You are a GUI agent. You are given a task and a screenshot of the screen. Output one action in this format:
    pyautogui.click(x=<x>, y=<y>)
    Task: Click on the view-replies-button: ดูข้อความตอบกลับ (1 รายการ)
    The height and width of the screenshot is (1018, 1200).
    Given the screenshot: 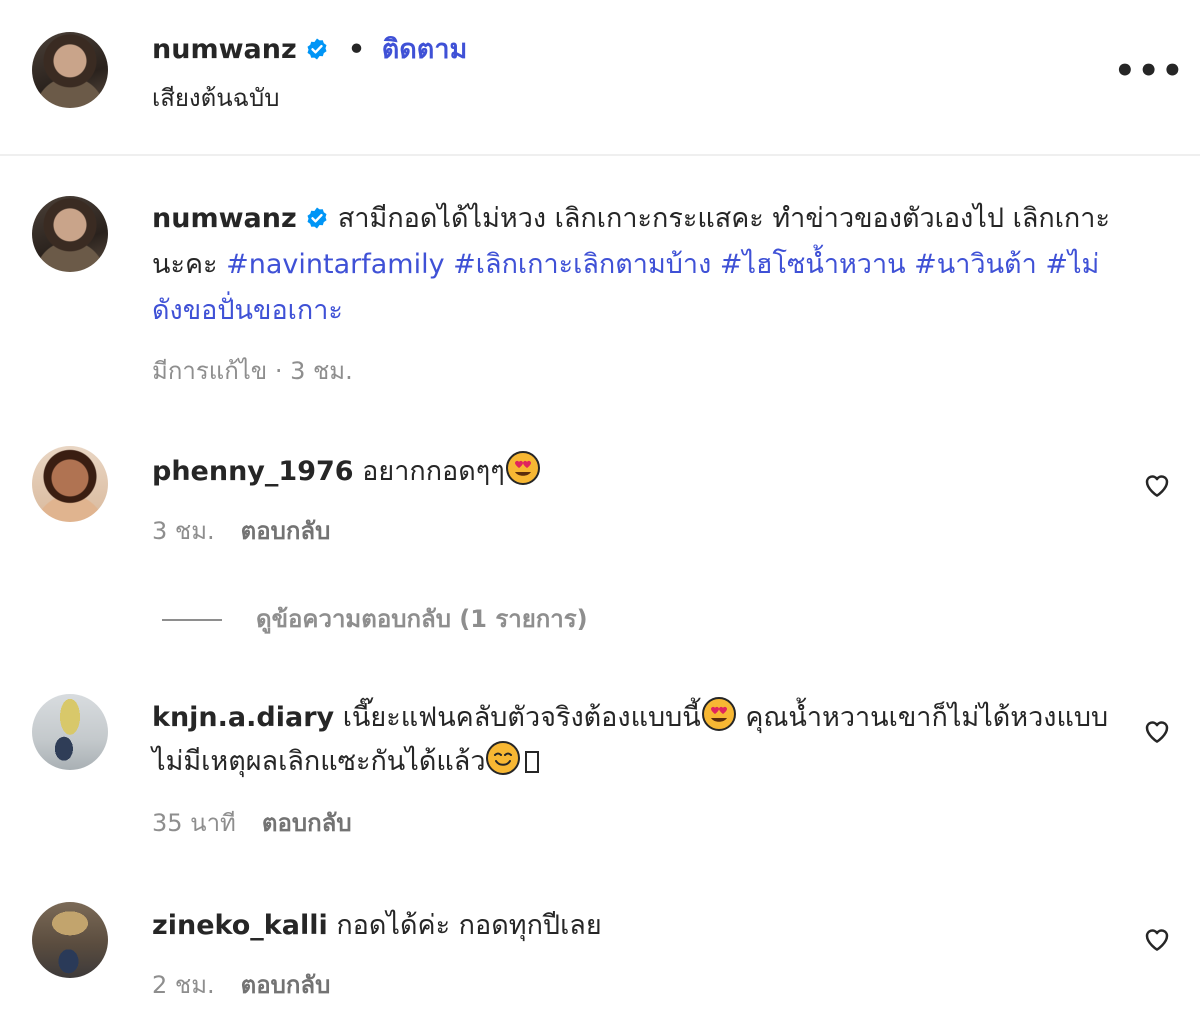 What is the action you would take?
    pyautogui.click(x=375, y=619)
    